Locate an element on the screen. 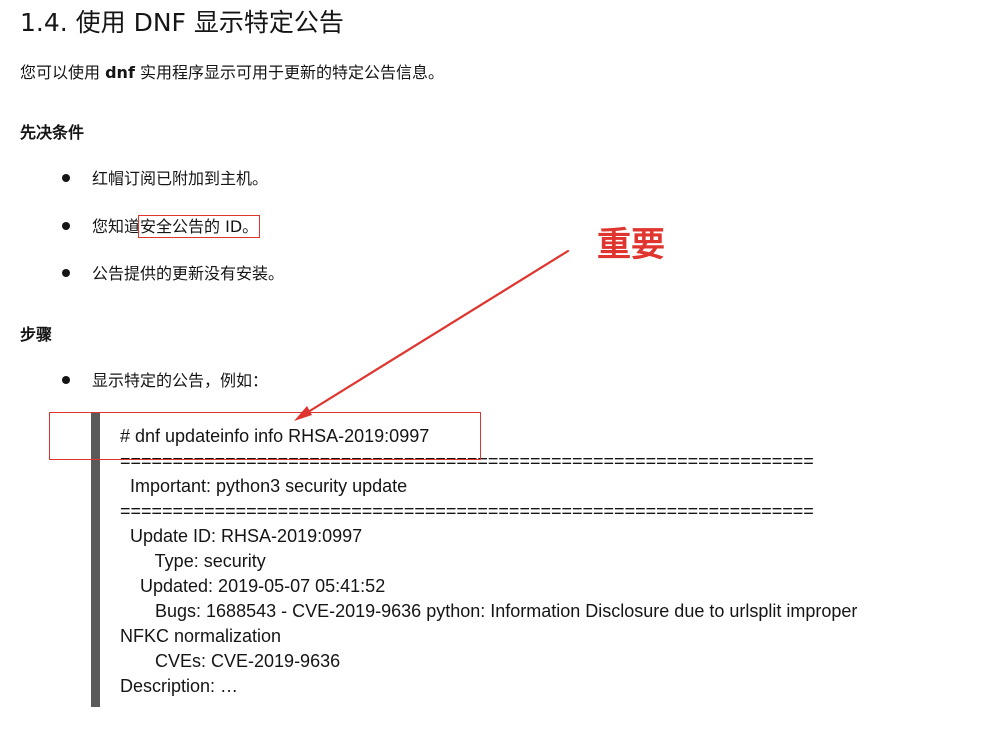  prerequisite-item: 红帽订阅已附加到主机。 is located at coordinates (165, 179).